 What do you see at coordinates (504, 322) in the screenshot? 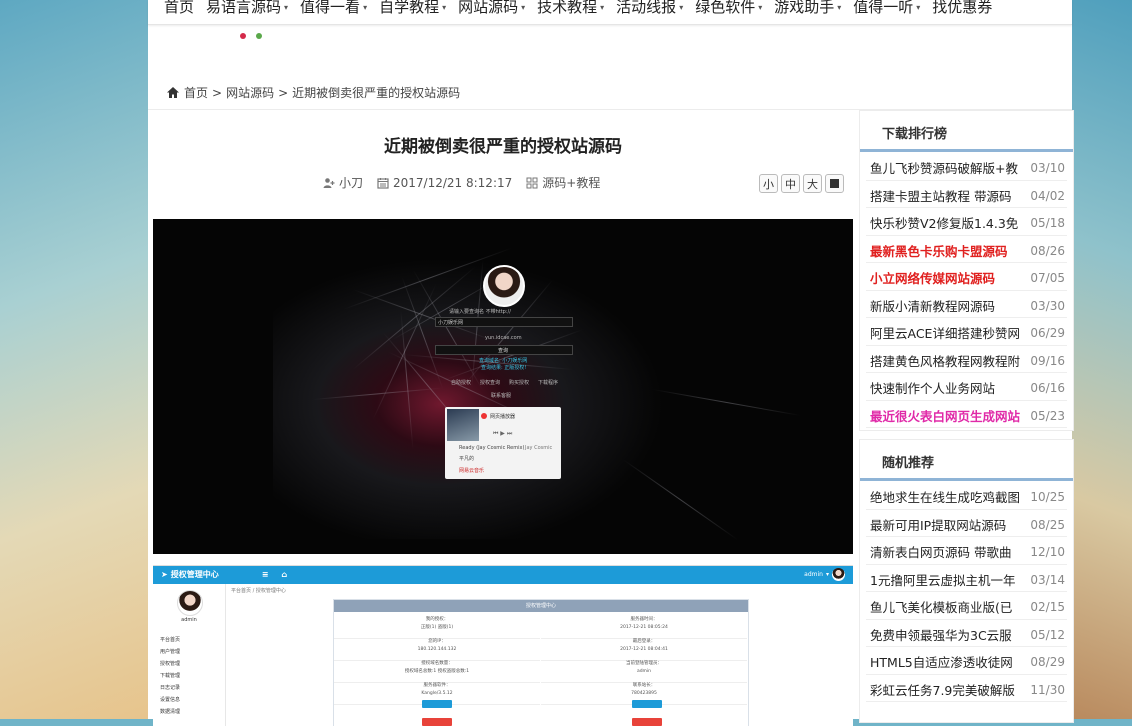
I see `domain-input: 小刀娱乐网` at bounding box center [504, 322].